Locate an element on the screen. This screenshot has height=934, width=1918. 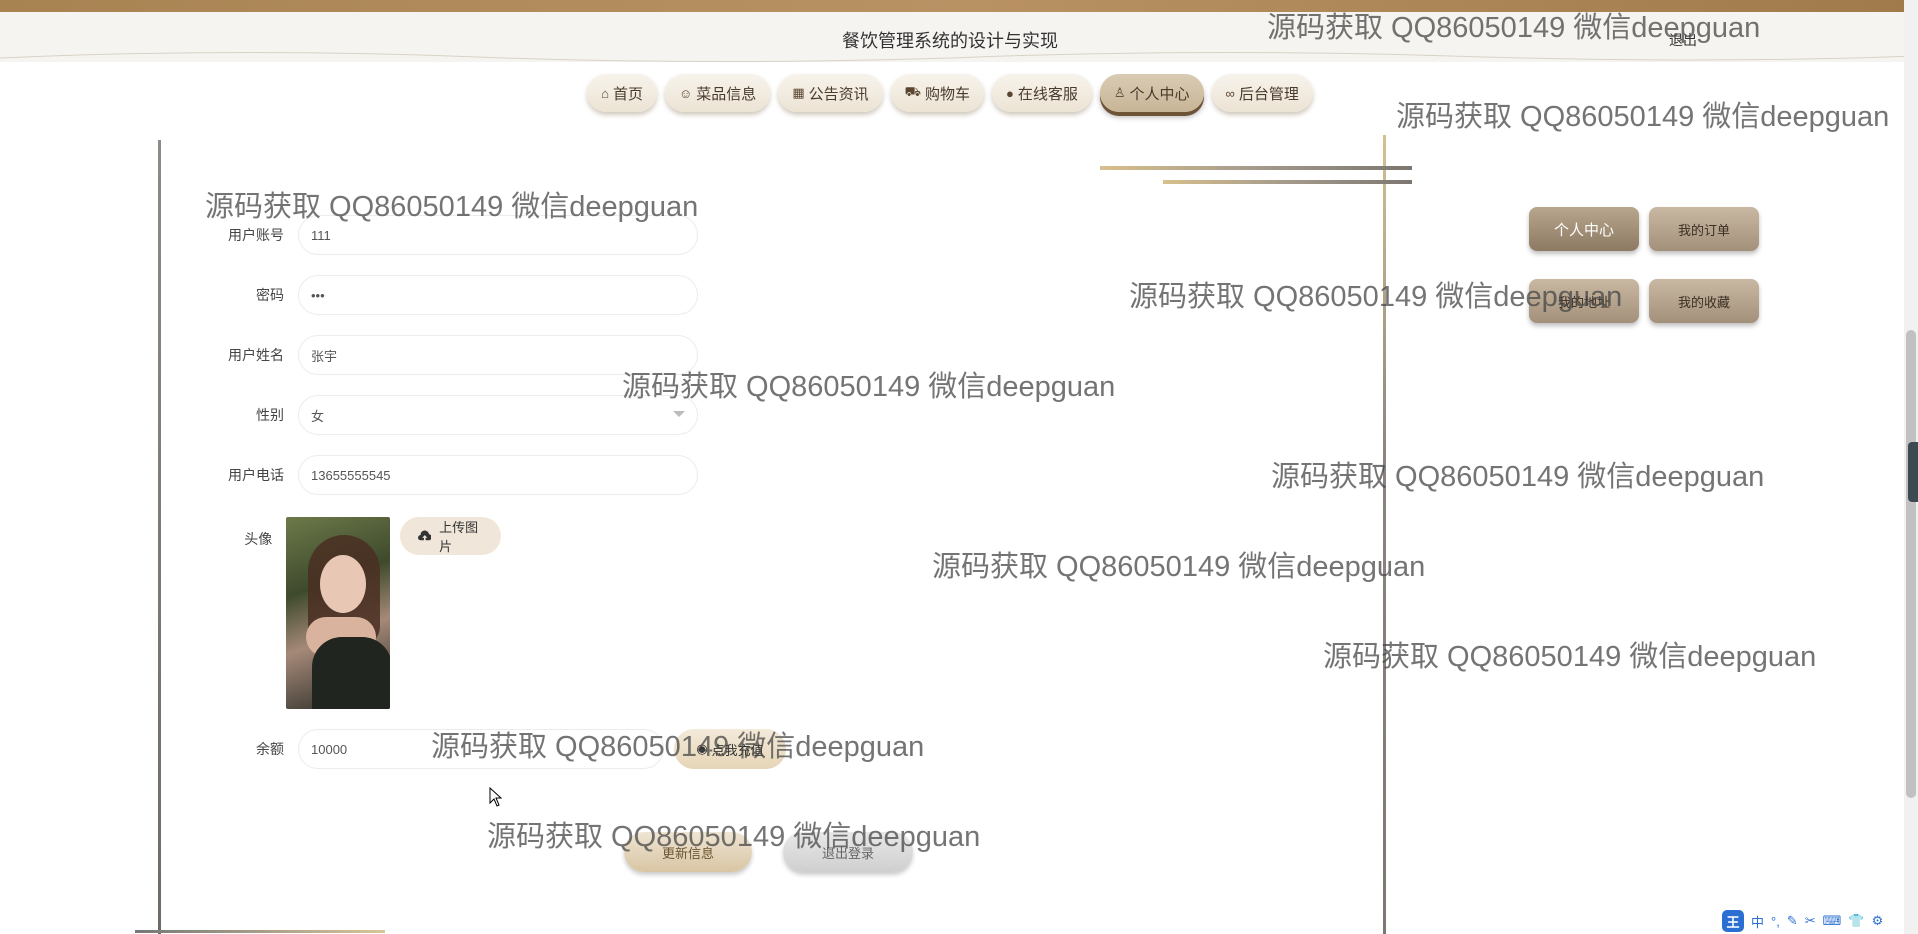
account-input: 111 is located at coordinates (498, 235).